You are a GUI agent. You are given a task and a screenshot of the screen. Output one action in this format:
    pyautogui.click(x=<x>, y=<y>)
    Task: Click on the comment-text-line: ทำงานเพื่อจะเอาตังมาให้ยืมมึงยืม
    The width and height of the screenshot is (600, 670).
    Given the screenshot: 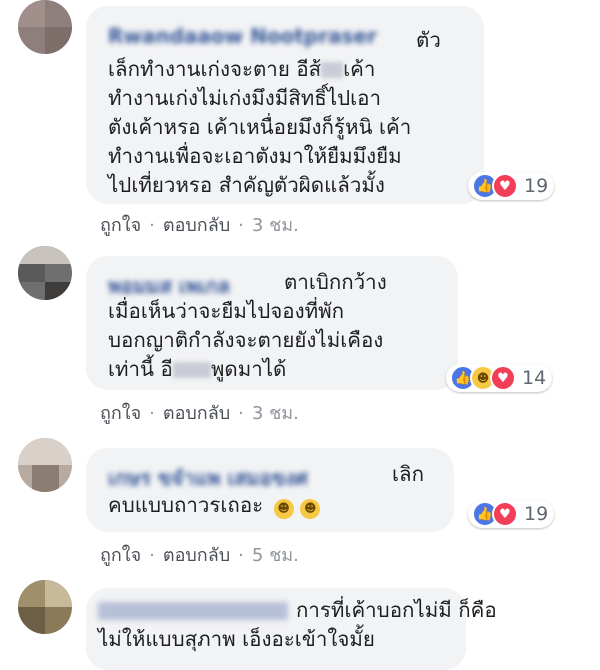 What is the action you would take?
    pyautogui.click(x=255, y=156)
    